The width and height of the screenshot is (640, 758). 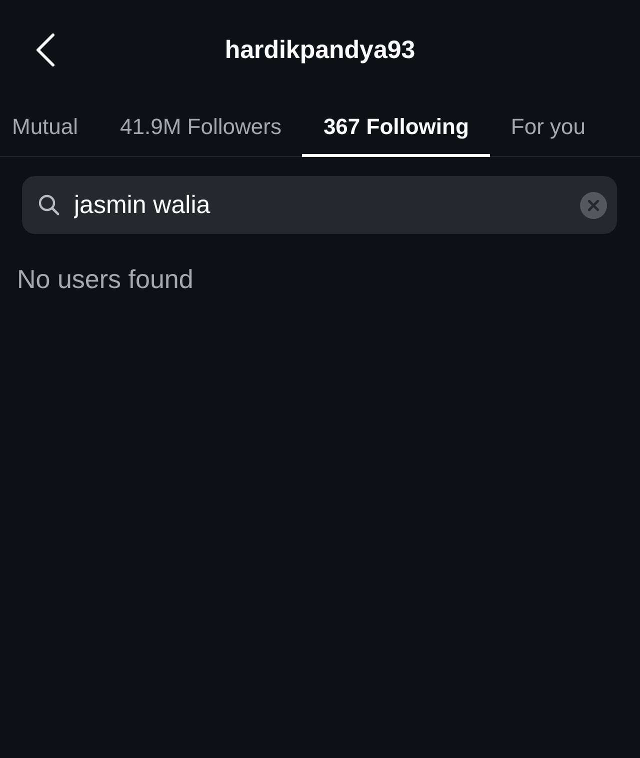 What do you see at coordinates (320, 50) in the screenshot?
I see `username-title: hardikpandya93` at bounding box center [320, 50].